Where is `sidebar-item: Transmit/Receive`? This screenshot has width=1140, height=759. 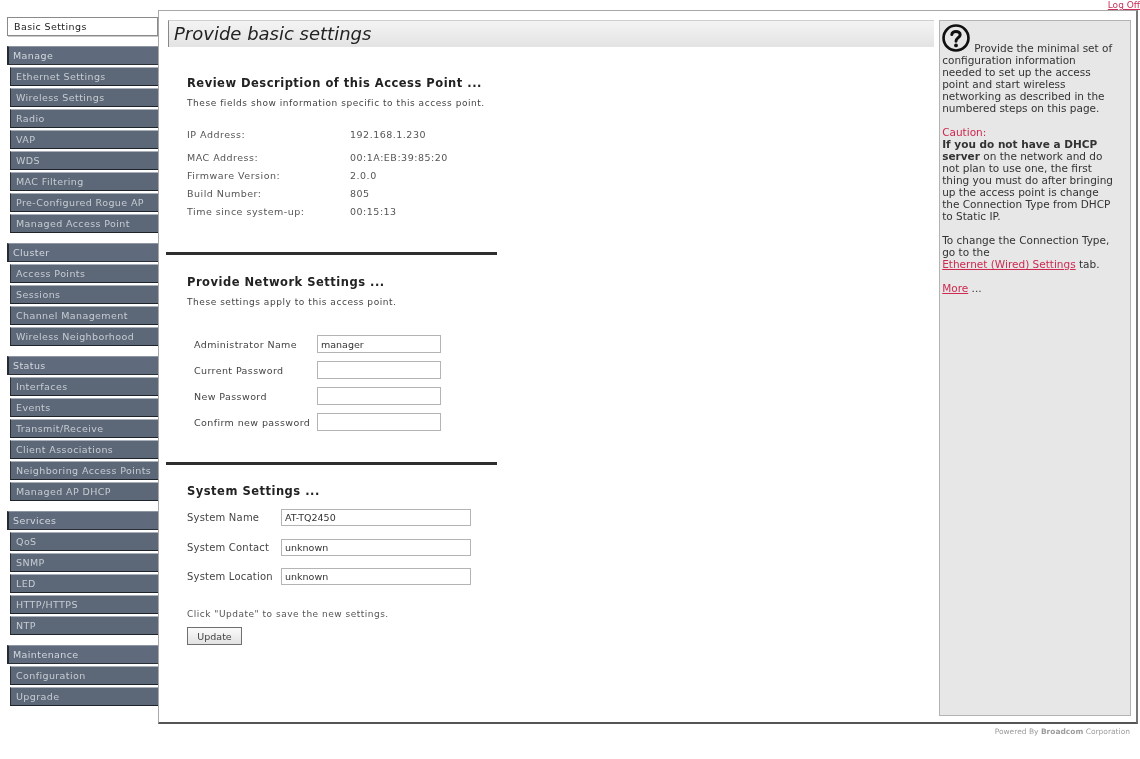 sidebar-item: Transmit/Receive is located at coordinates (84, 428).